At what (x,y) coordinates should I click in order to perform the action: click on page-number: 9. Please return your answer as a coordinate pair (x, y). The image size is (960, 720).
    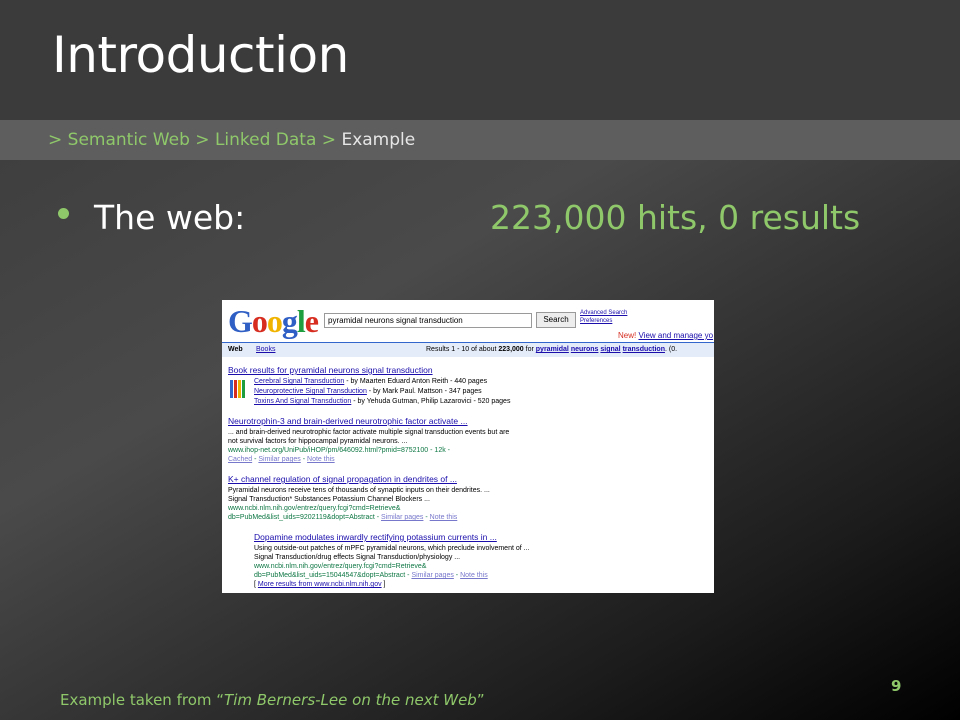
    Looking at the image, I should click on (896, 686).